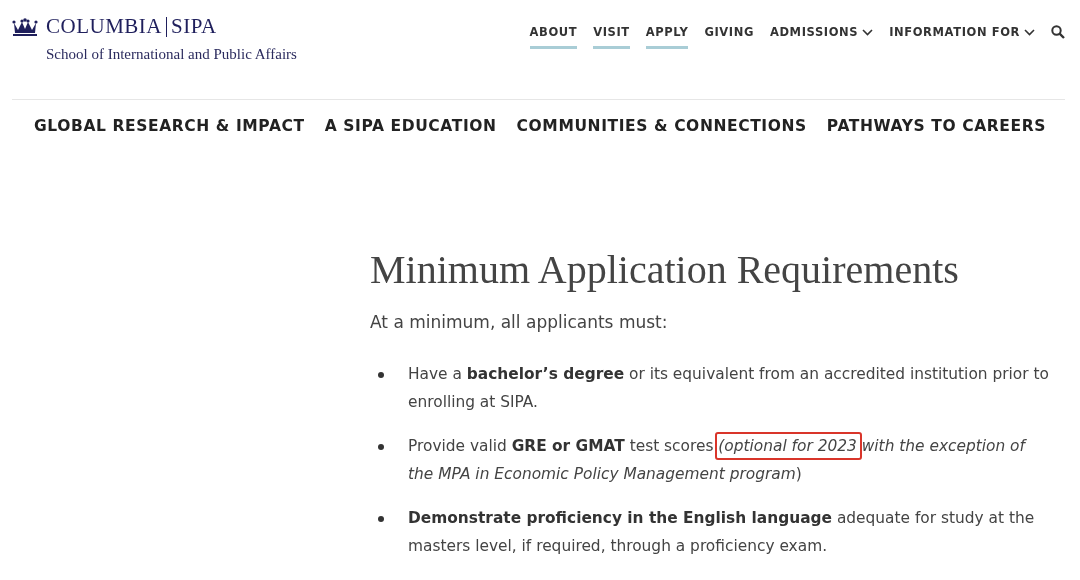 Image resolution: width=1080 pixels, height=580 pixels. I want to click on requirement-text: Demonstrate proficiency in the English language adequate for study at the masters level, if required, through a proficiency exam., so click(722, 532).